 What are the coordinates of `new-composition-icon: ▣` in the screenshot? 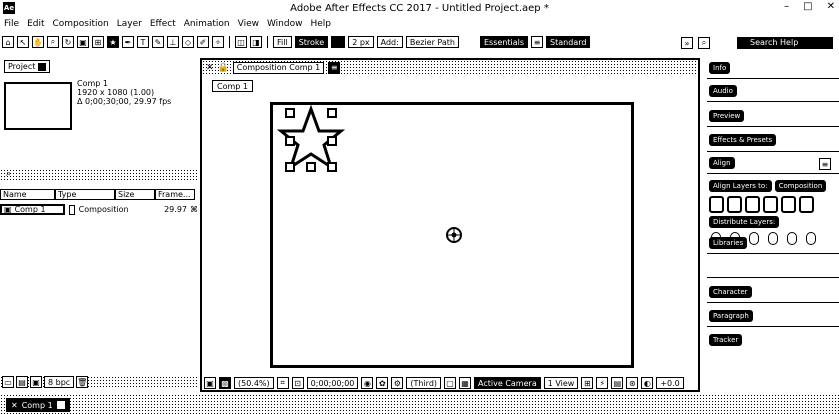 It's located at (36, 382).